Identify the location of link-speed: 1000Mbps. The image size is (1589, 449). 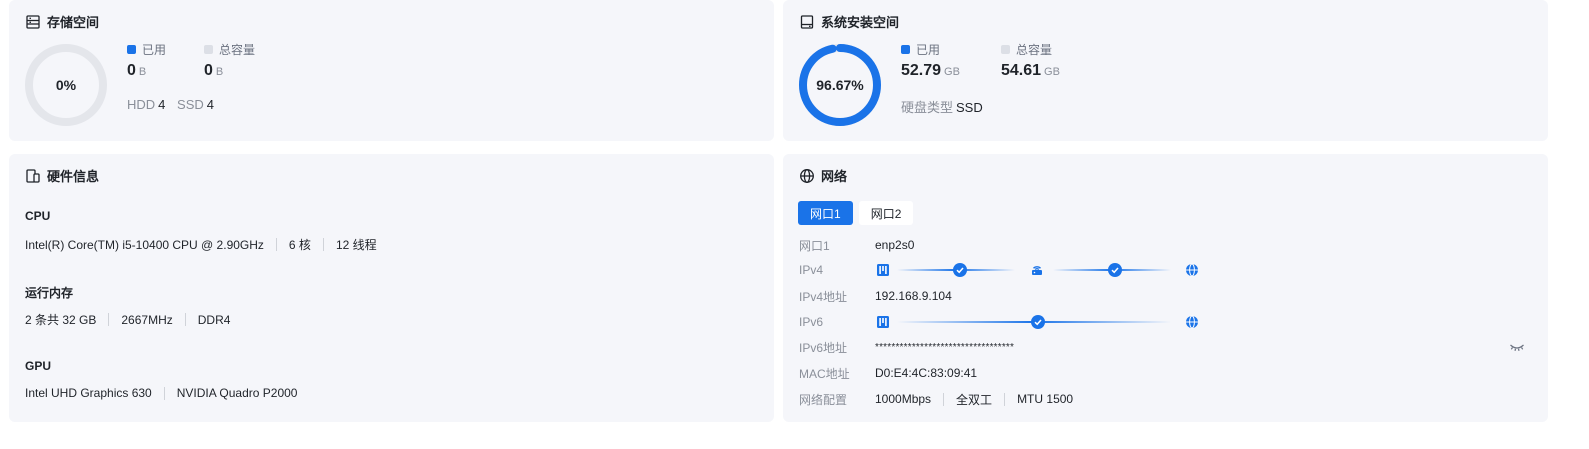
(903, 399).